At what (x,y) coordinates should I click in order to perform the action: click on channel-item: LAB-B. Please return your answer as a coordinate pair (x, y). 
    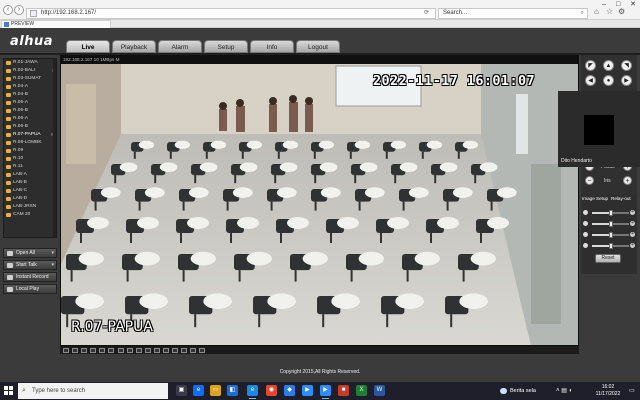
    Looking at the image, I should click on (30, 183).